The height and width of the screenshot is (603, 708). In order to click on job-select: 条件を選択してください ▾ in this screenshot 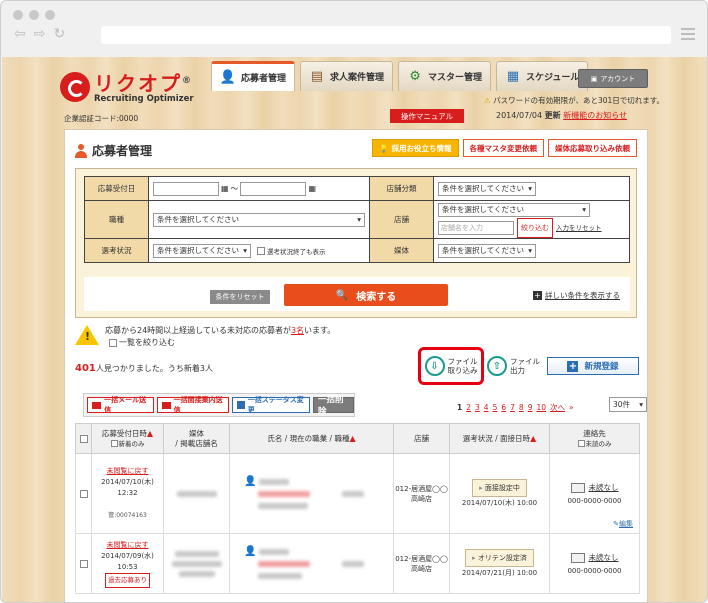, I will do `click(259, 219)`.